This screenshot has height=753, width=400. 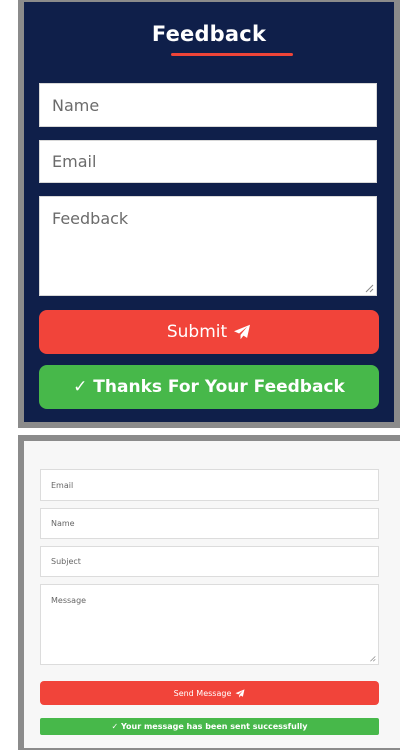 What do you see at coordinates (208, 161) in the screenshot?
I see `email-field: Email` at bounding box center [208, 161].